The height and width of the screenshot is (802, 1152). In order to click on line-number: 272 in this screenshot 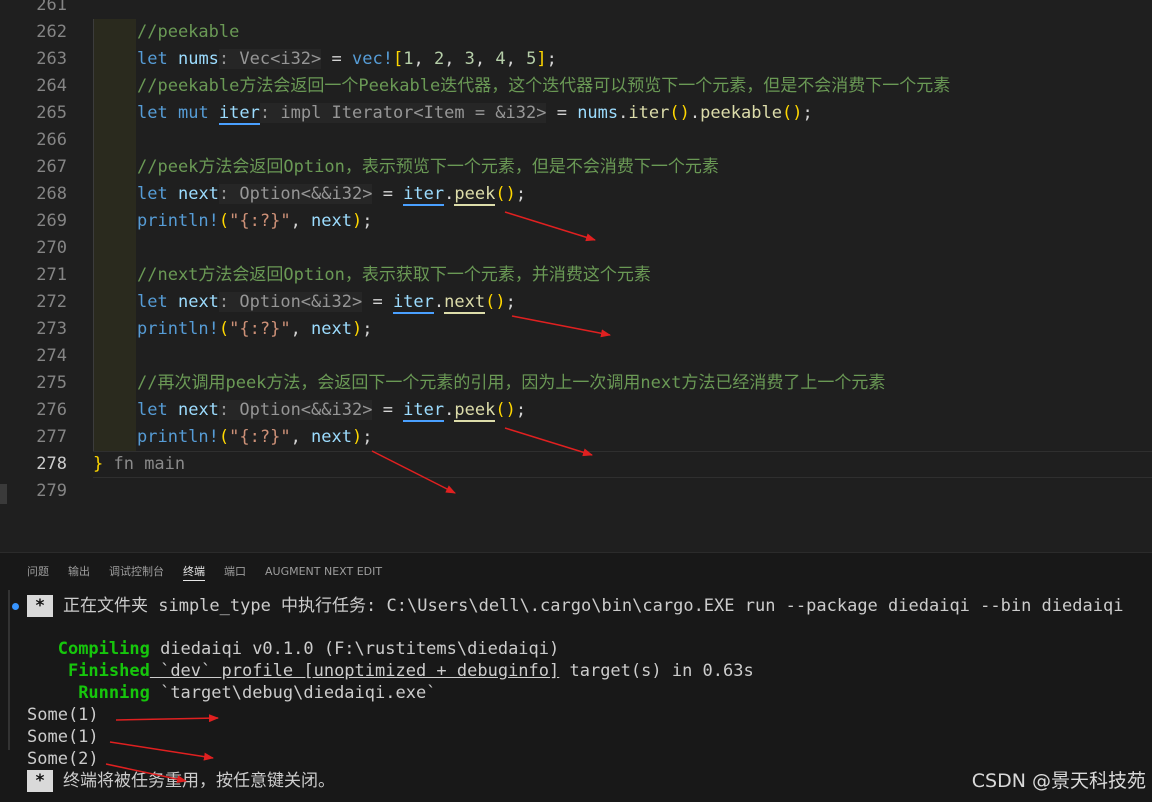, I will do `click(51, 302)`.